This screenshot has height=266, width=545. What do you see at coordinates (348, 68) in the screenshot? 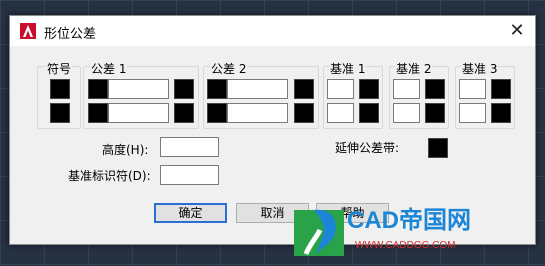
I see `datum1-header: 基准 1` at bounding box center [348, 68].